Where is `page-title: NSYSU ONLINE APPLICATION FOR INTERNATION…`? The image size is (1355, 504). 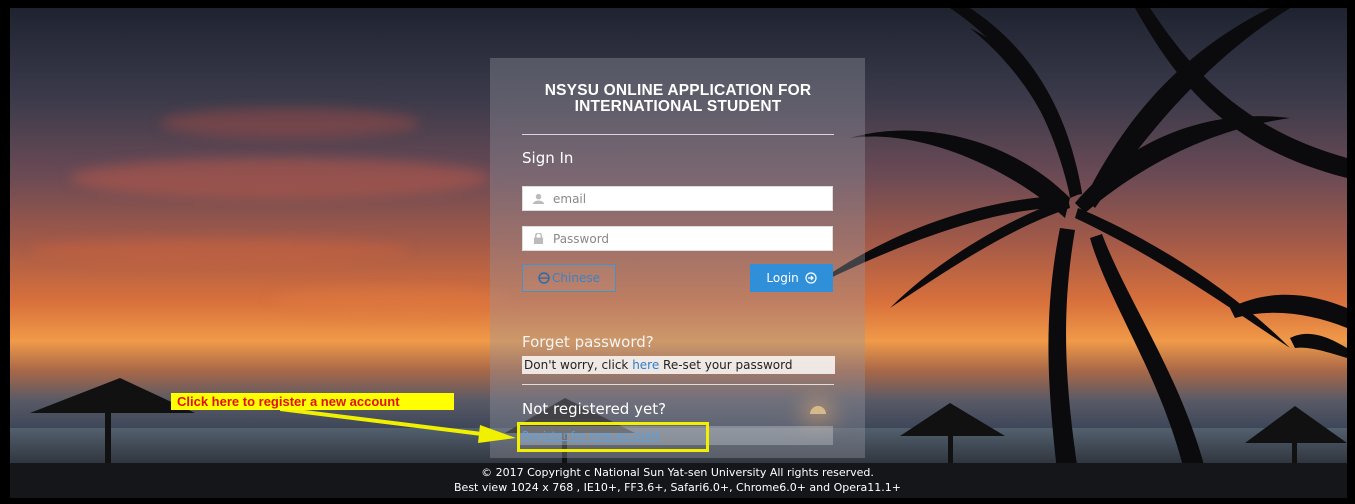 page-title: NSYSU ONLINE APPLICATION FOR INTERNATION… is located at coordinates (678, 99).